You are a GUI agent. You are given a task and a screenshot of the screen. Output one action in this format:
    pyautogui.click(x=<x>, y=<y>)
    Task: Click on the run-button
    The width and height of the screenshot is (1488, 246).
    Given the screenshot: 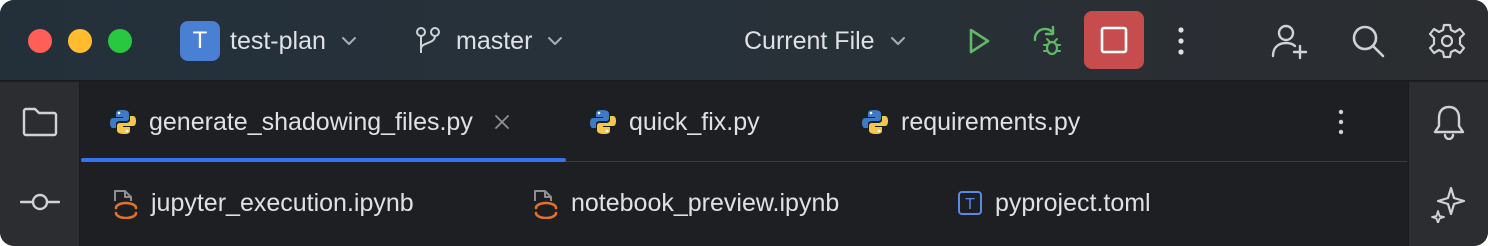 What is the action you would take?
    pyautogui.click(x=978, y=41)
    